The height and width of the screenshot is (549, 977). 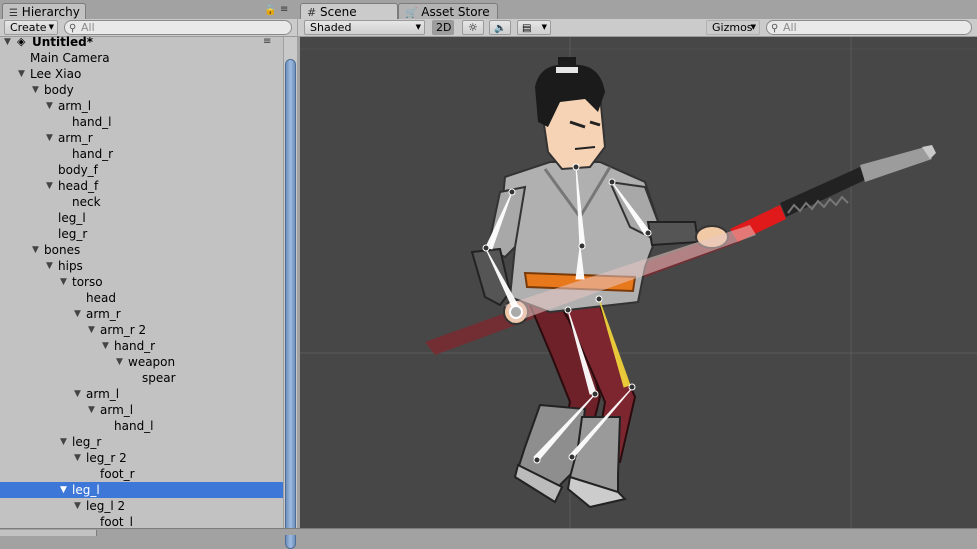 I want to click on tree-item: ▼ leg_r, so click(x=141, y=442).